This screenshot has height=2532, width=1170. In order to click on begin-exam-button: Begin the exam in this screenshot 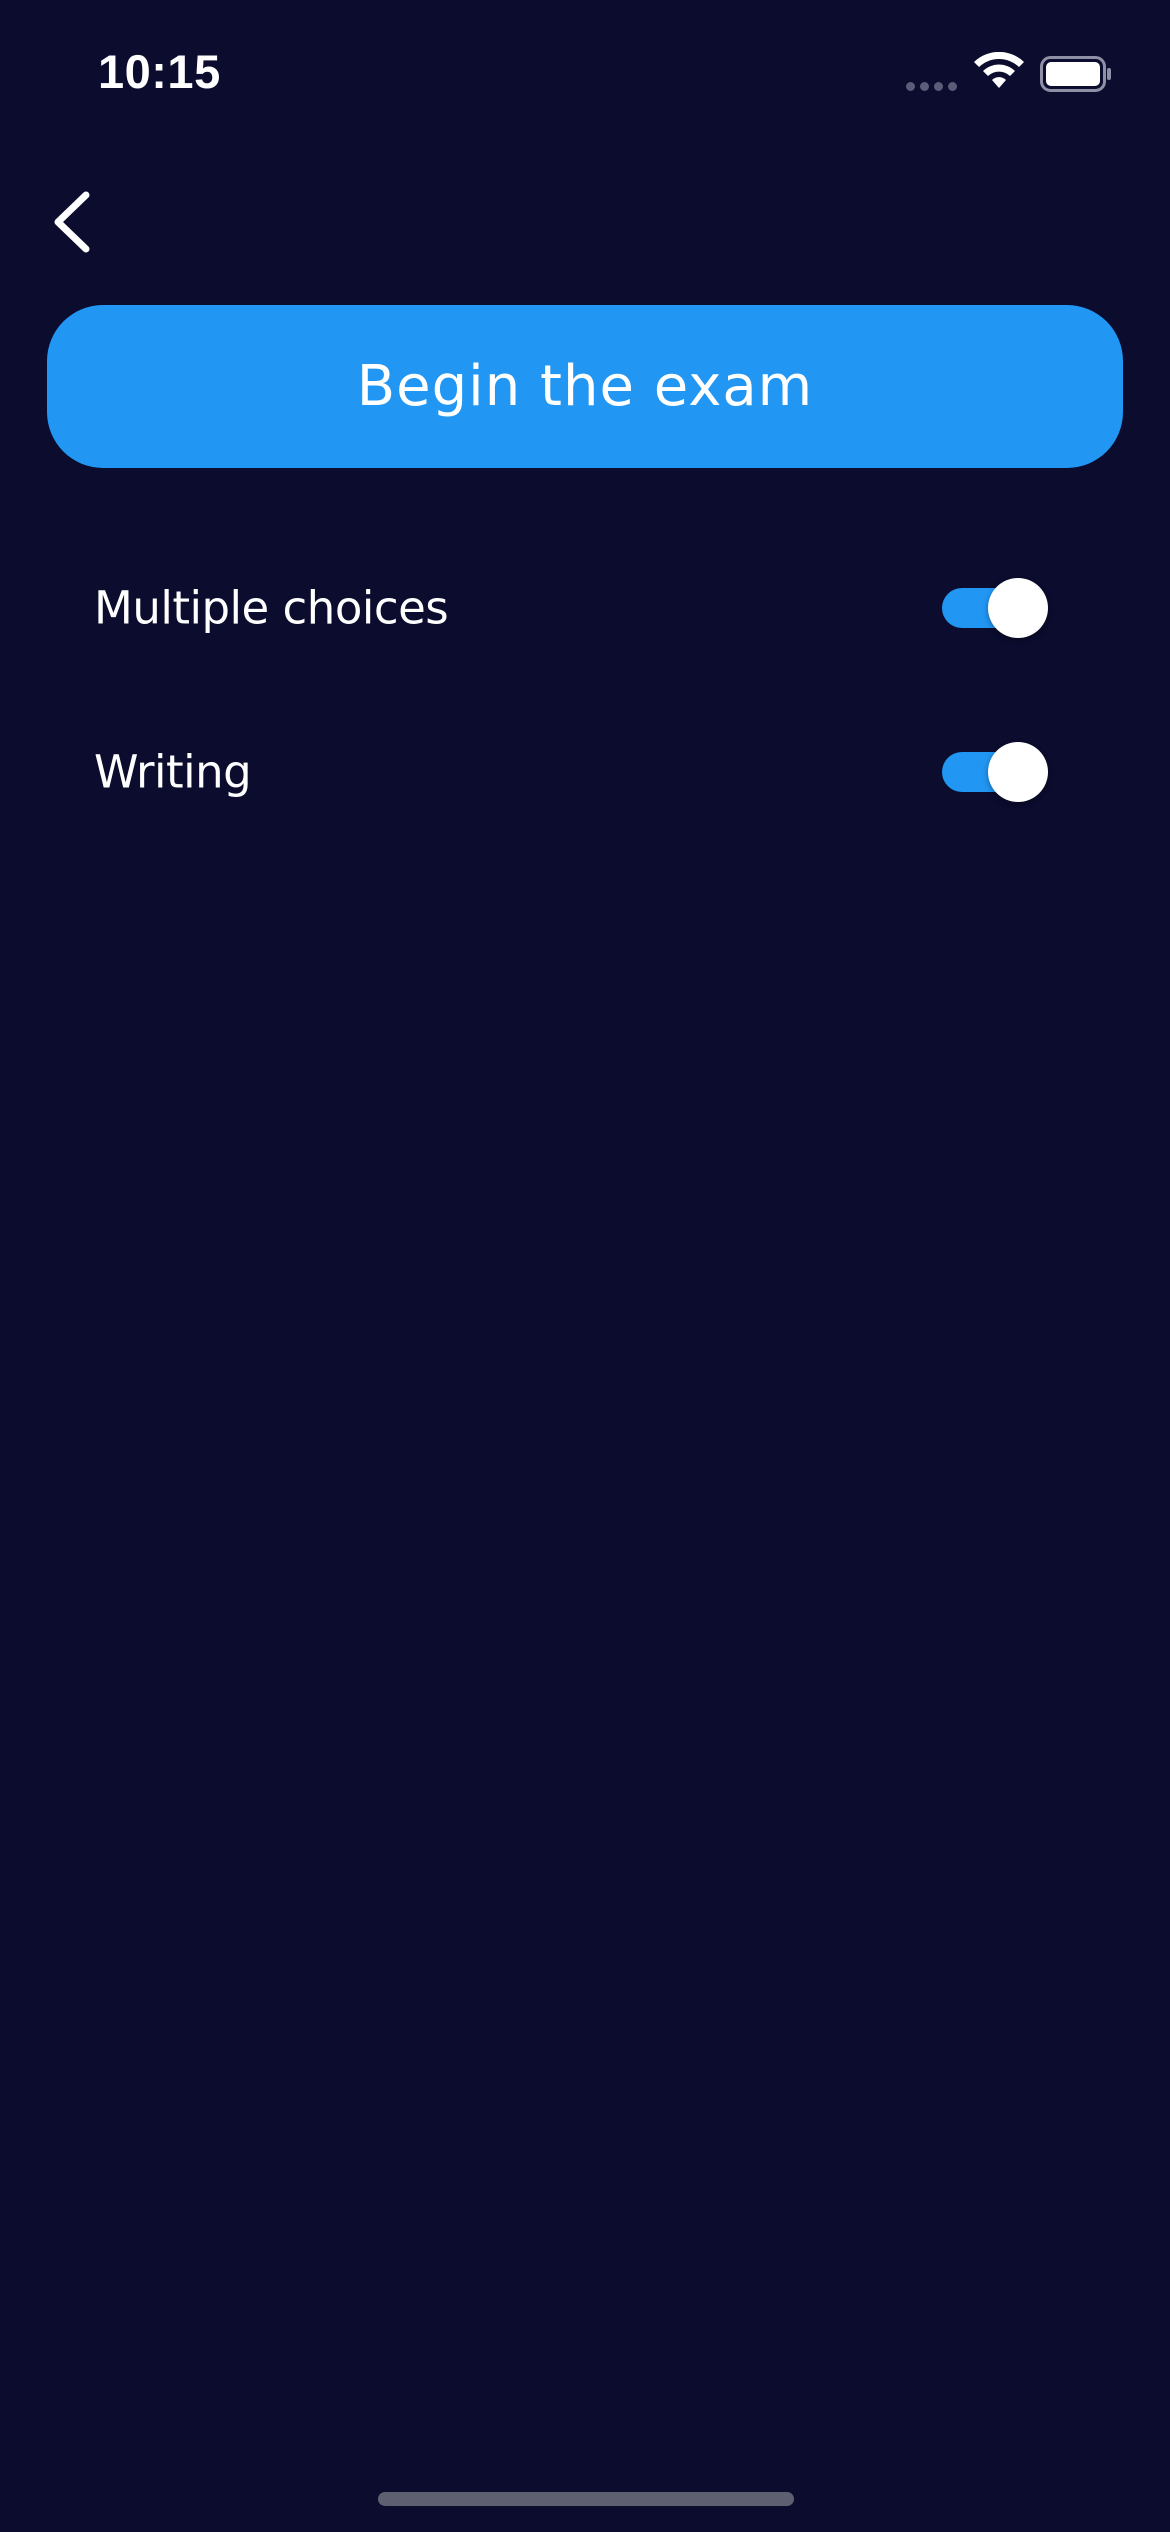, I will do `click(585, 386)`.